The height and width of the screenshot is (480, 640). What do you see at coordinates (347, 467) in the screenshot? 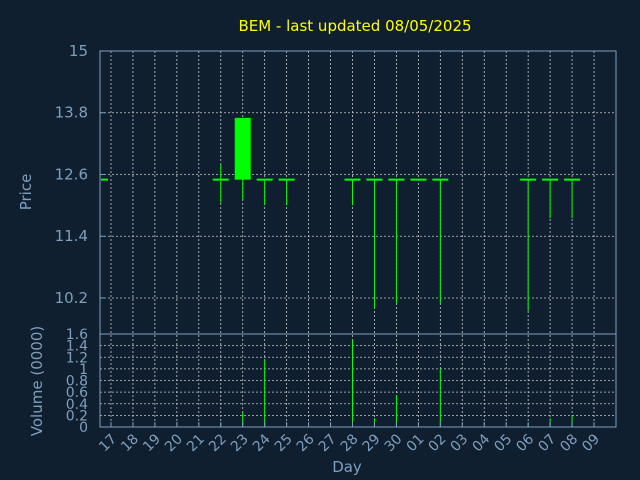
I see `x-axis-label: Day` at bounding box center [347, 467].